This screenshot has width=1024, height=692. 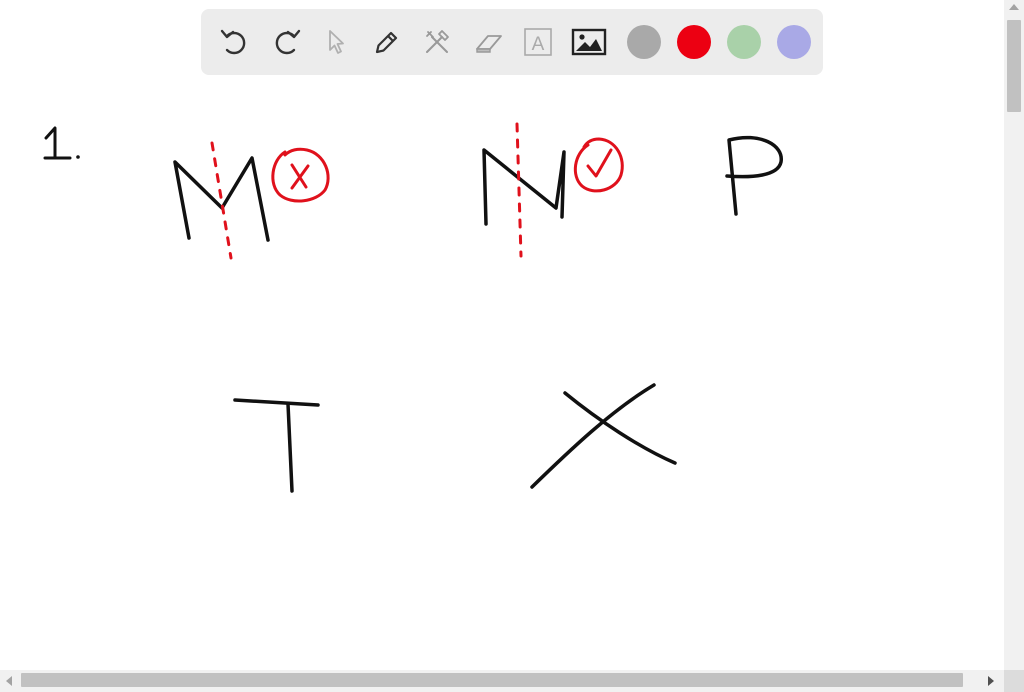 I want to click on scroll-right-arrow-icon, so click(x=991, y=681).